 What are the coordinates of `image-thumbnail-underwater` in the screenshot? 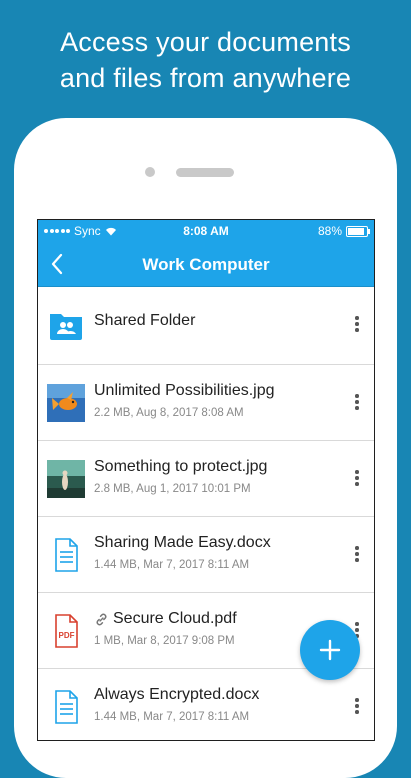 It's located at (66, 479).